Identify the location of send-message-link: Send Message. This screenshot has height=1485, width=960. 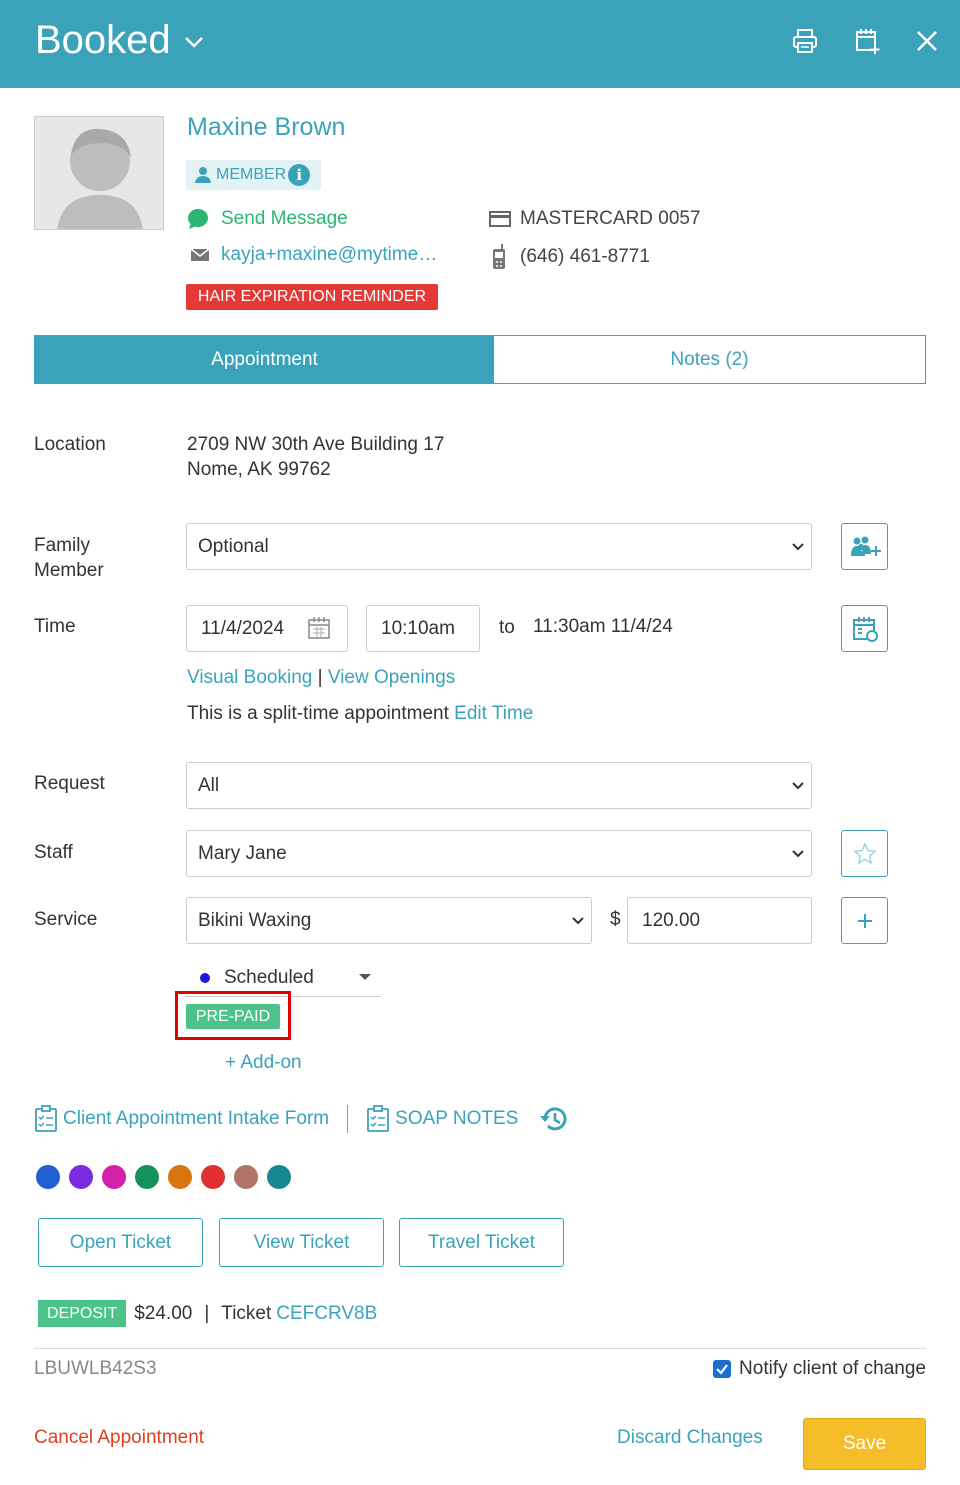
(267, 219).